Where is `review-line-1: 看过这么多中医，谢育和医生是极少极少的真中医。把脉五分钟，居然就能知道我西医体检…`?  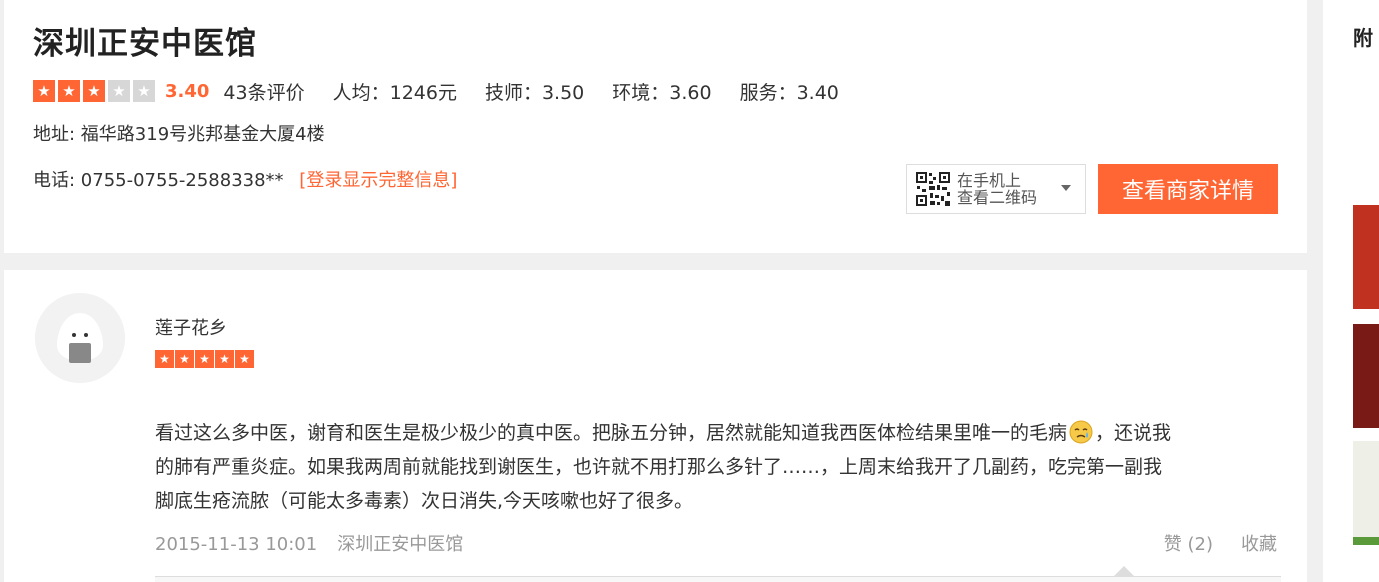
review-line-1: 看过这么多中医，谢育和医生是极少极少的真中医。把脉五分钟，居然就能知道我西医体检… is located at coordinates (611, 433).